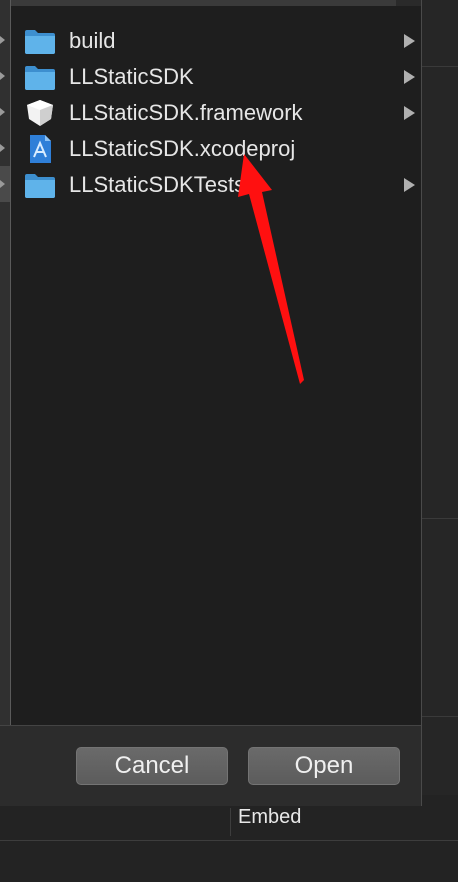 The image size is (458, 882). I want to click on annotation-arrow-icon, so click(271, 269).